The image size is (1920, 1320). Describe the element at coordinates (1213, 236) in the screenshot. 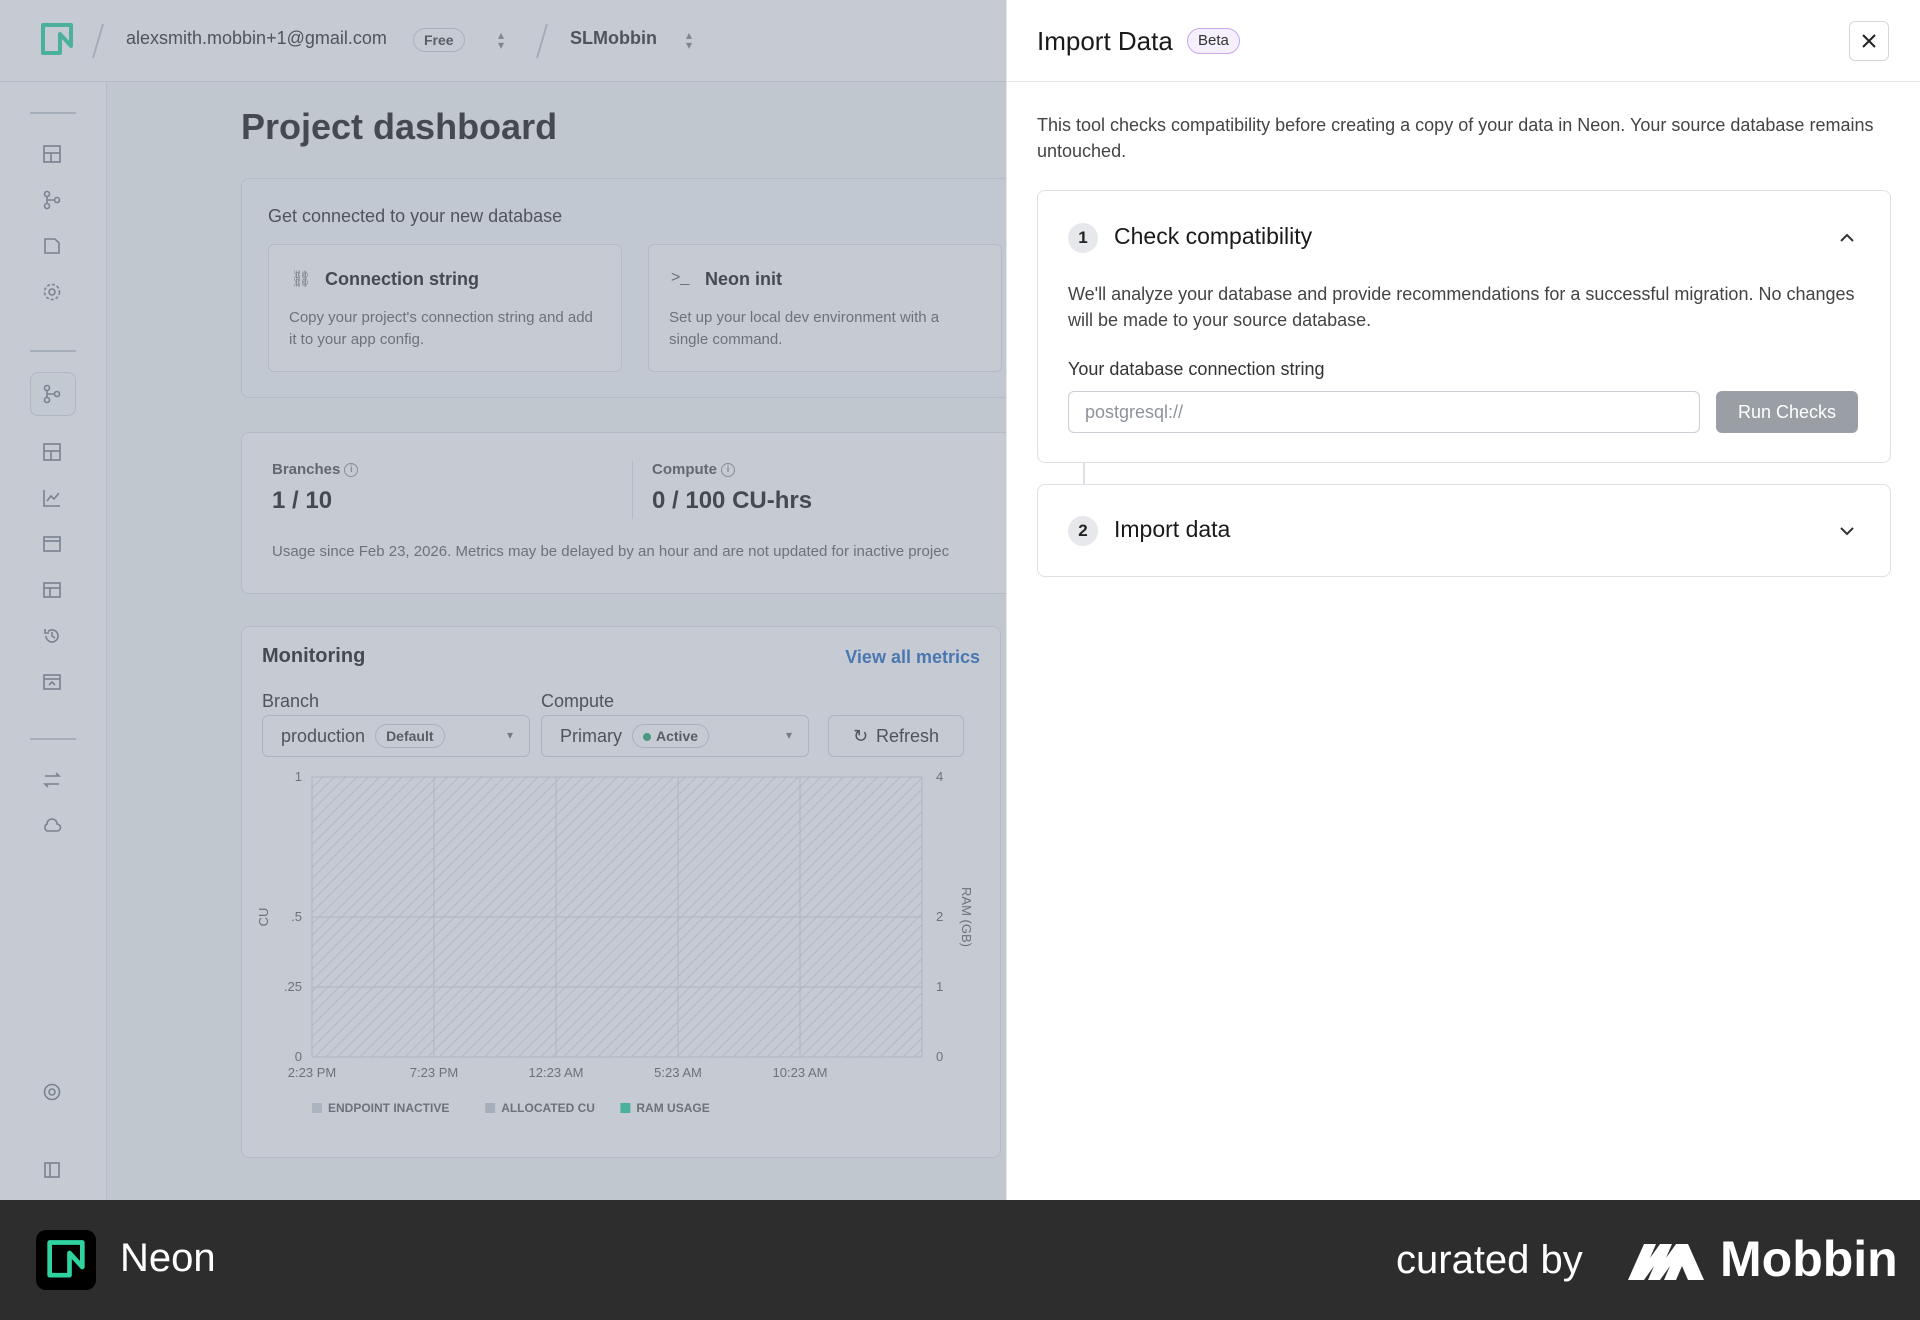

I see `step-title: Check compatibility` at that location.